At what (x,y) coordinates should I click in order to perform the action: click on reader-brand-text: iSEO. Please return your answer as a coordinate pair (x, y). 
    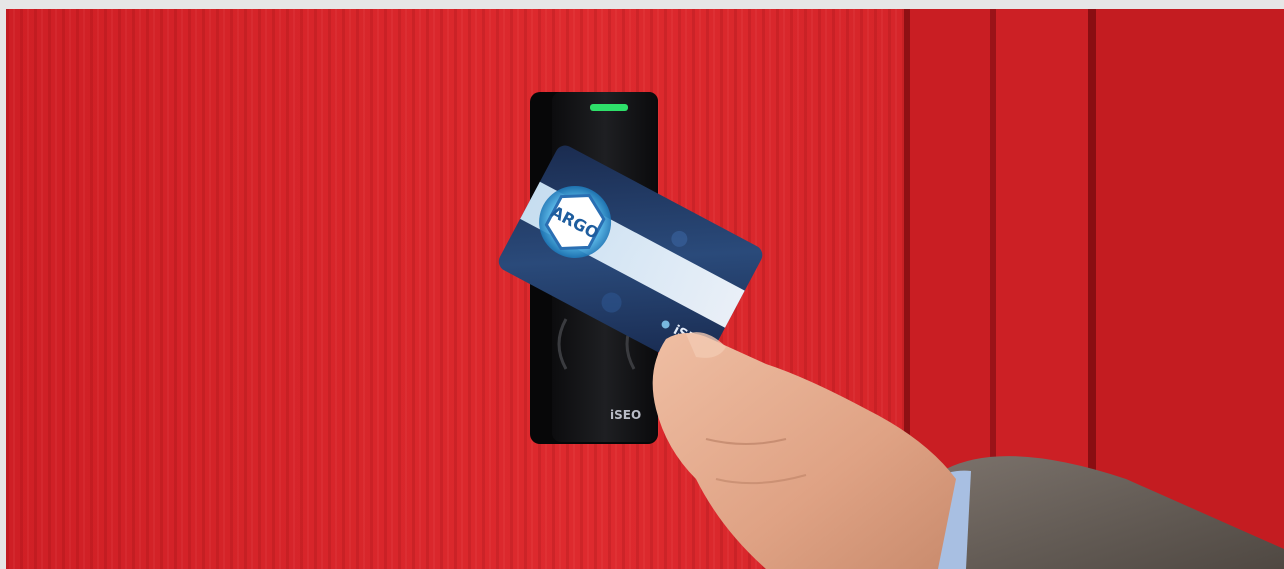
    Looking at the image, I should click on (625, 415).